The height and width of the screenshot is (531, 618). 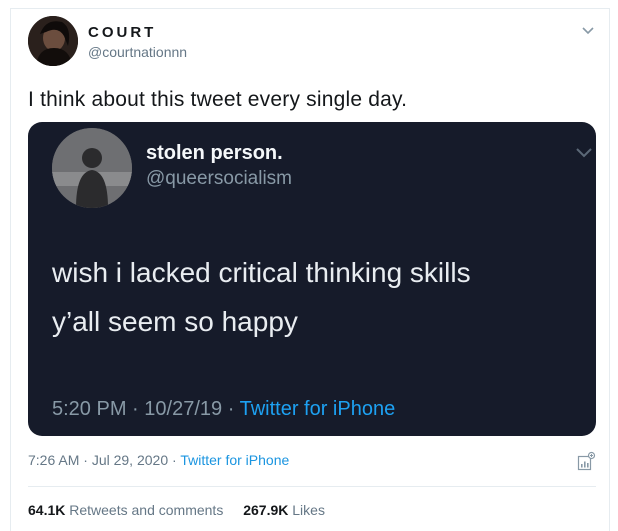 What do you see at coordinates (312, 486) in the screenshot?
I see `divider` at bounding box center [312, 486].